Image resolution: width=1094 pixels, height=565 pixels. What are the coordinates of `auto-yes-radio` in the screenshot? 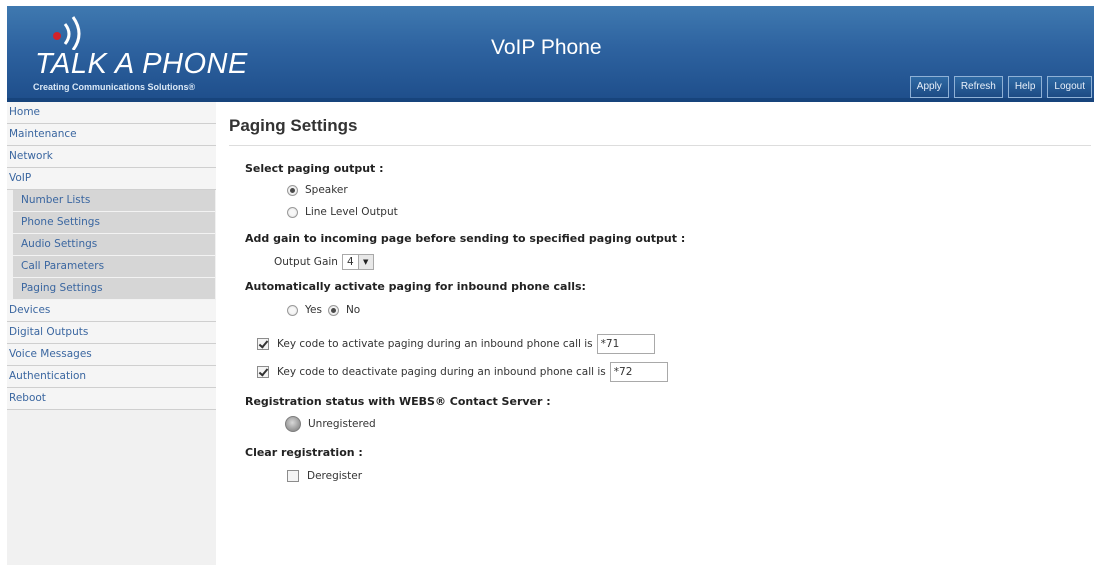 It's located at (292, 310).